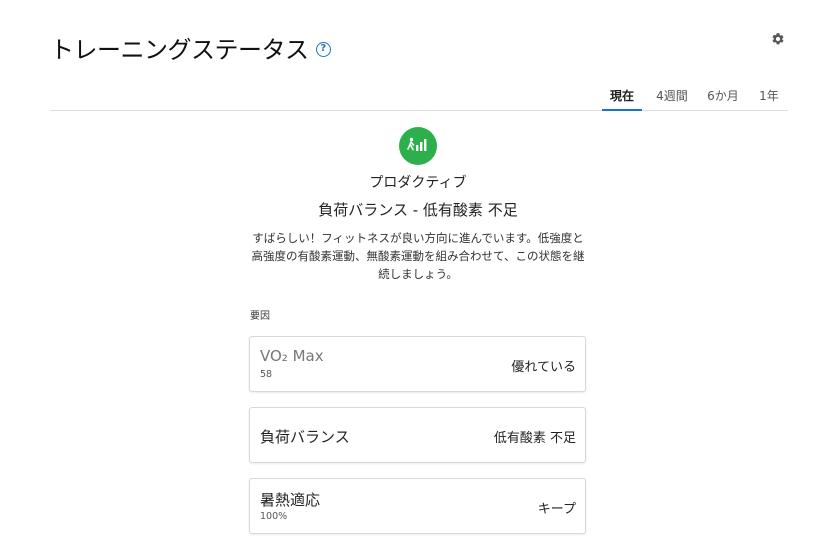 This screenshot has width=820, height=555. What do you see at coordinates (179, 50) in the screenshot?
I see `page-title-text: トレーニングステータス` at bounding box center [179, 50].